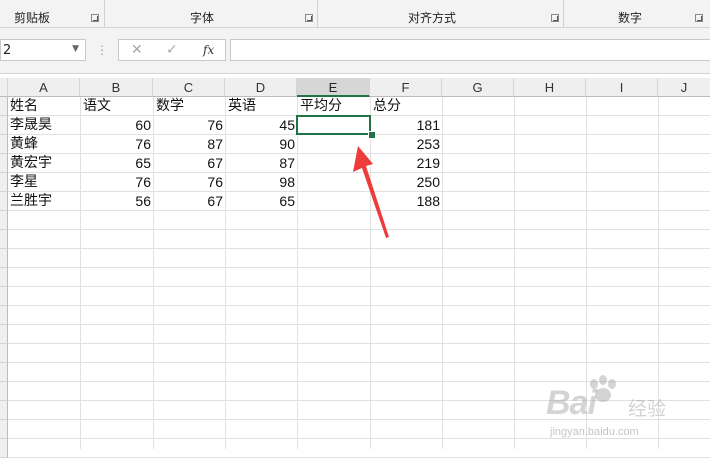 This screenshot has height=458, width=710. I want to click on watermark-suffix: 经验, so click(647, 409).